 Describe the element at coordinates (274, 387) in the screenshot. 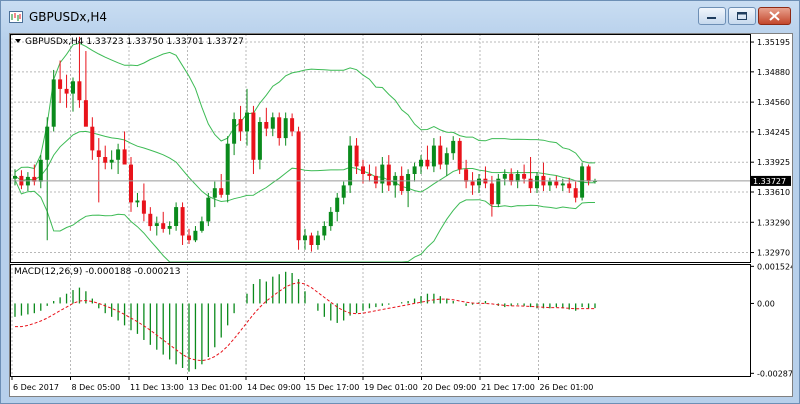

I see `x-tick-label: 14 Dec 09:00` at that location.